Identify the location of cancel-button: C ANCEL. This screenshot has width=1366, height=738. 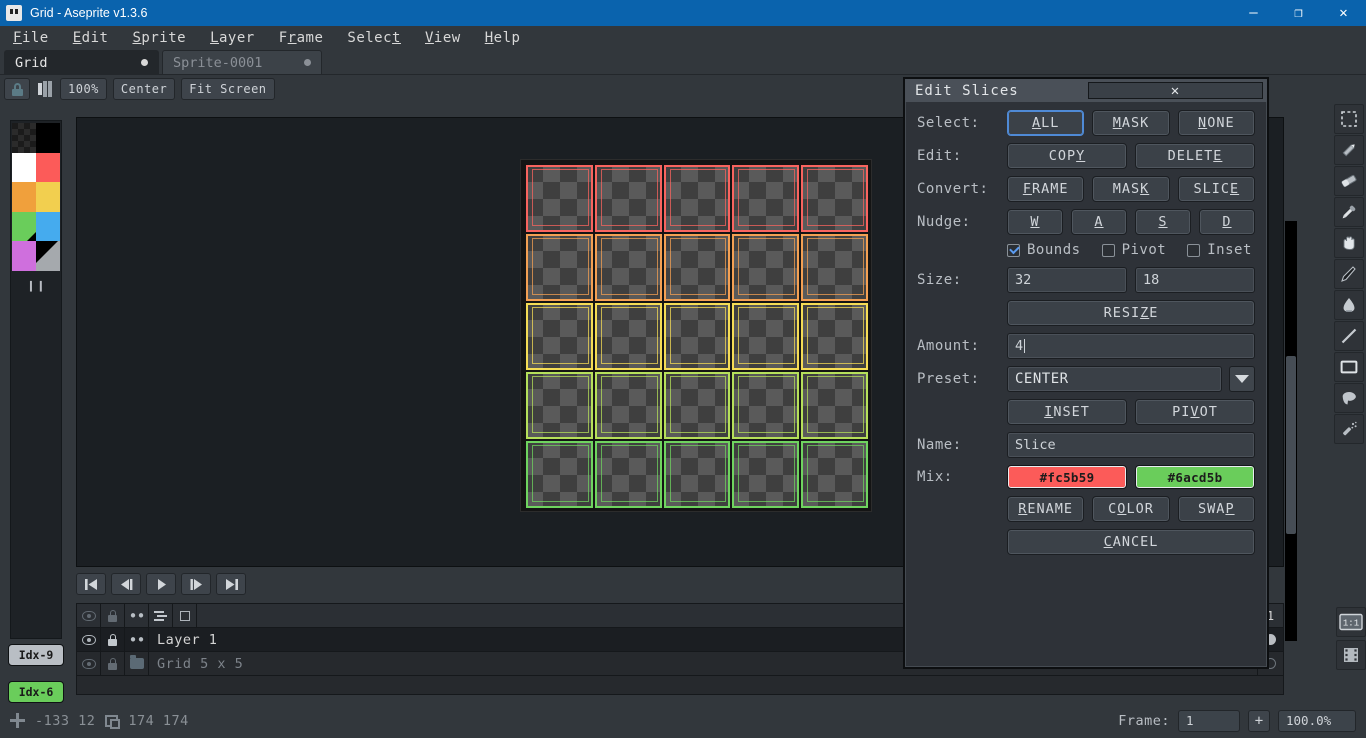
(1131, 542).